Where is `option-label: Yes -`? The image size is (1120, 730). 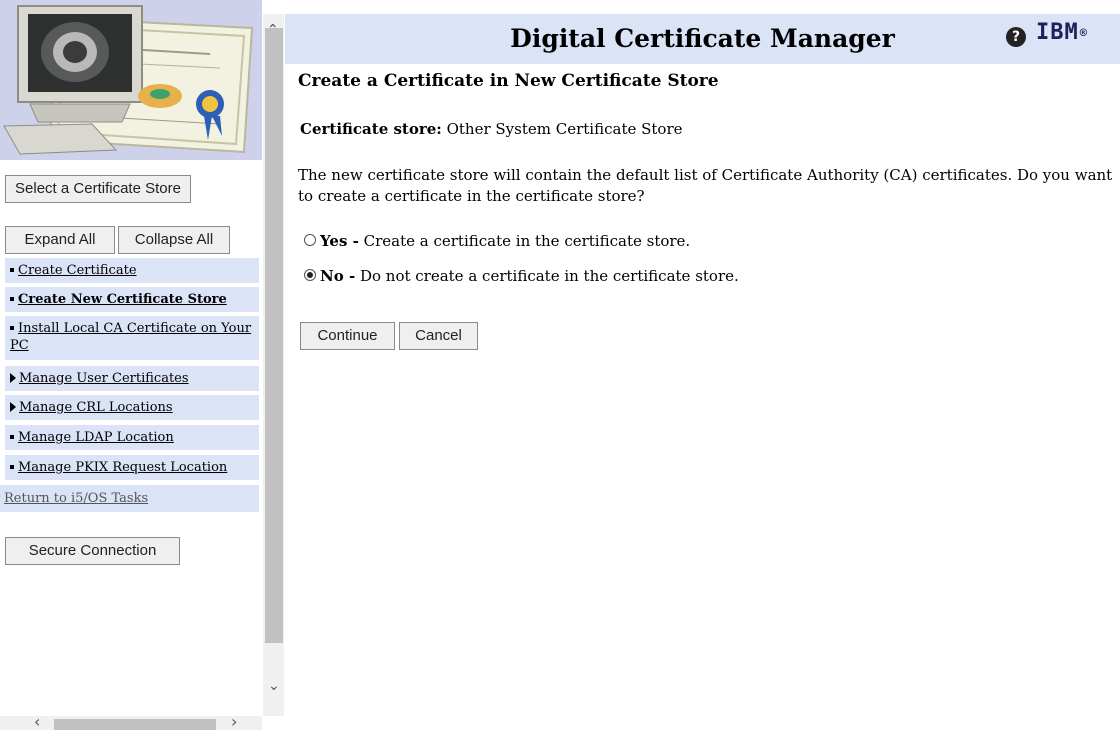
option-label: Yes - is located at coordinates (339, 241).